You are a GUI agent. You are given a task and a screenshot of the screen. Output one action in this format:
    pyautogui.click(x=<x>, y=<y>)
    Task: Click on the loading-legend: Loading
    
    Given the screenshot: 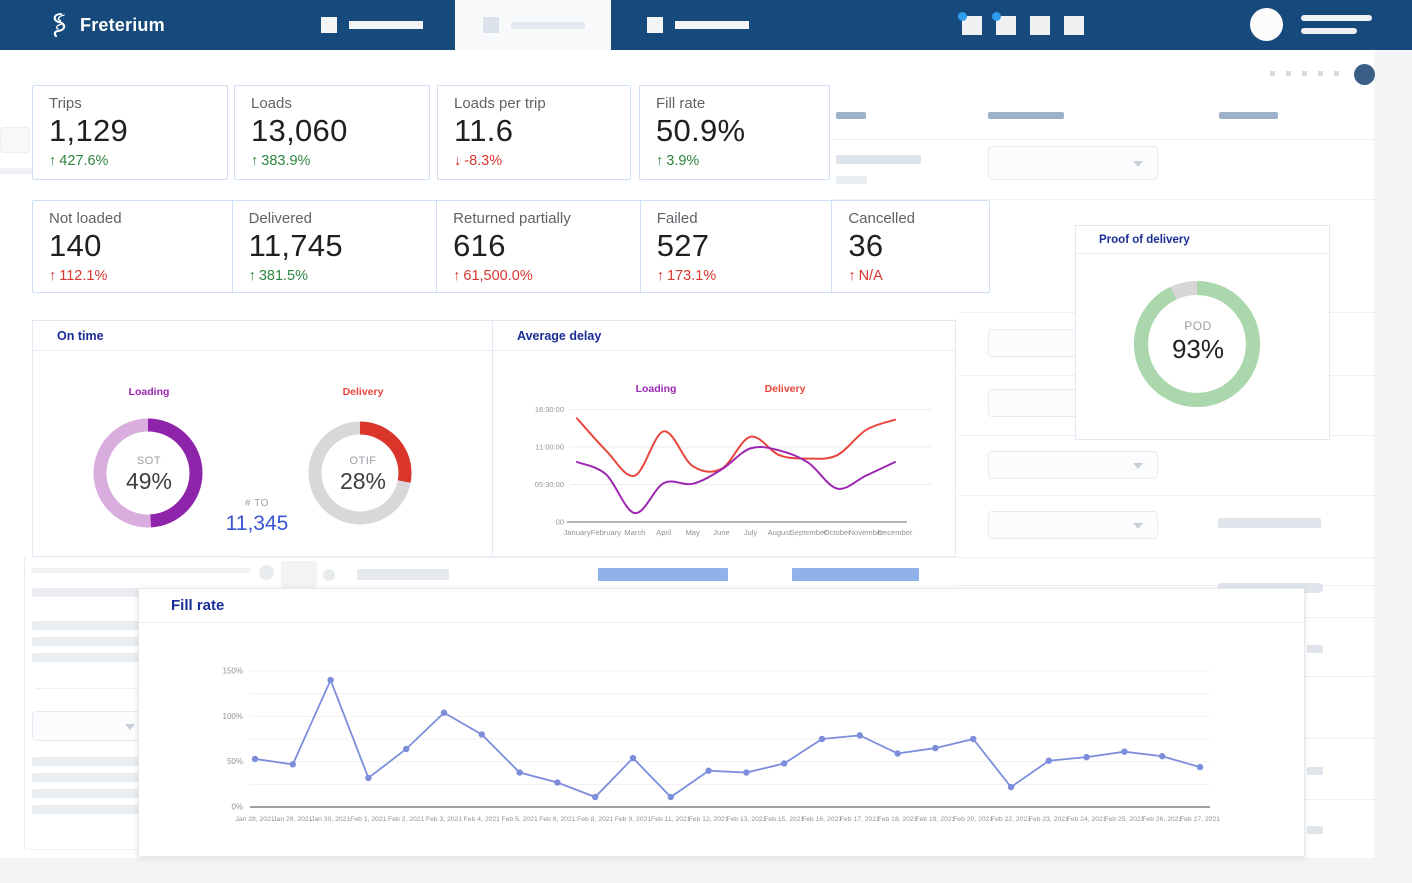 What is the action you would take?
    pyautogui.click(x=149, y=392)
    